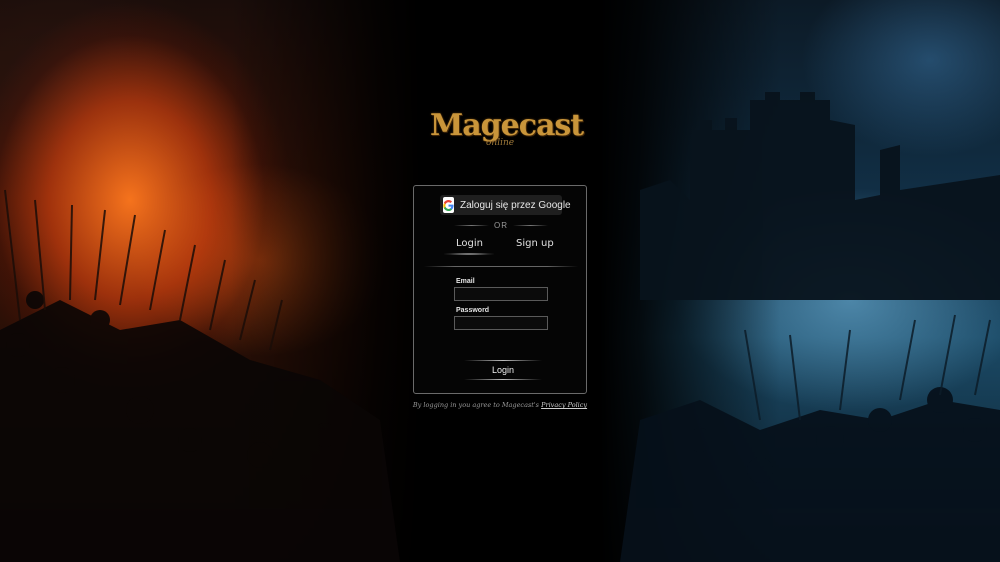 The image size is (1000, 562). I want to click on tab-login: Login, so click(469, 243).